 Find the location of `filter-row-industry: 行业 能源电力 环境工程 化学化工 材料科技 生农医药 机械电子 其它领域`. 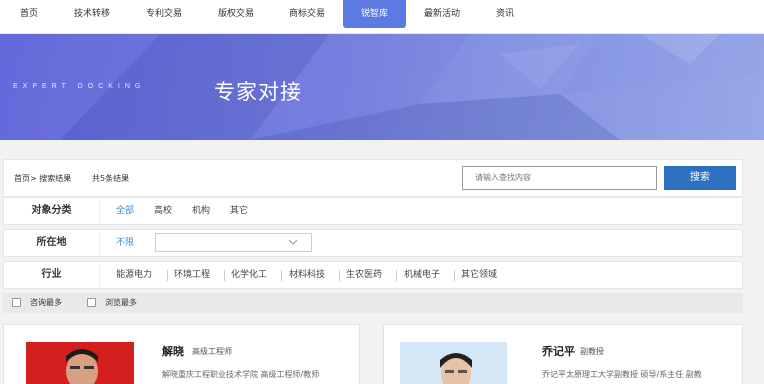

filter-row-industry: 行业 能源电力 环境工程 化学化工 材料科技 生农医药 机械电子 其它领域 is located at coordinates (373, 275).